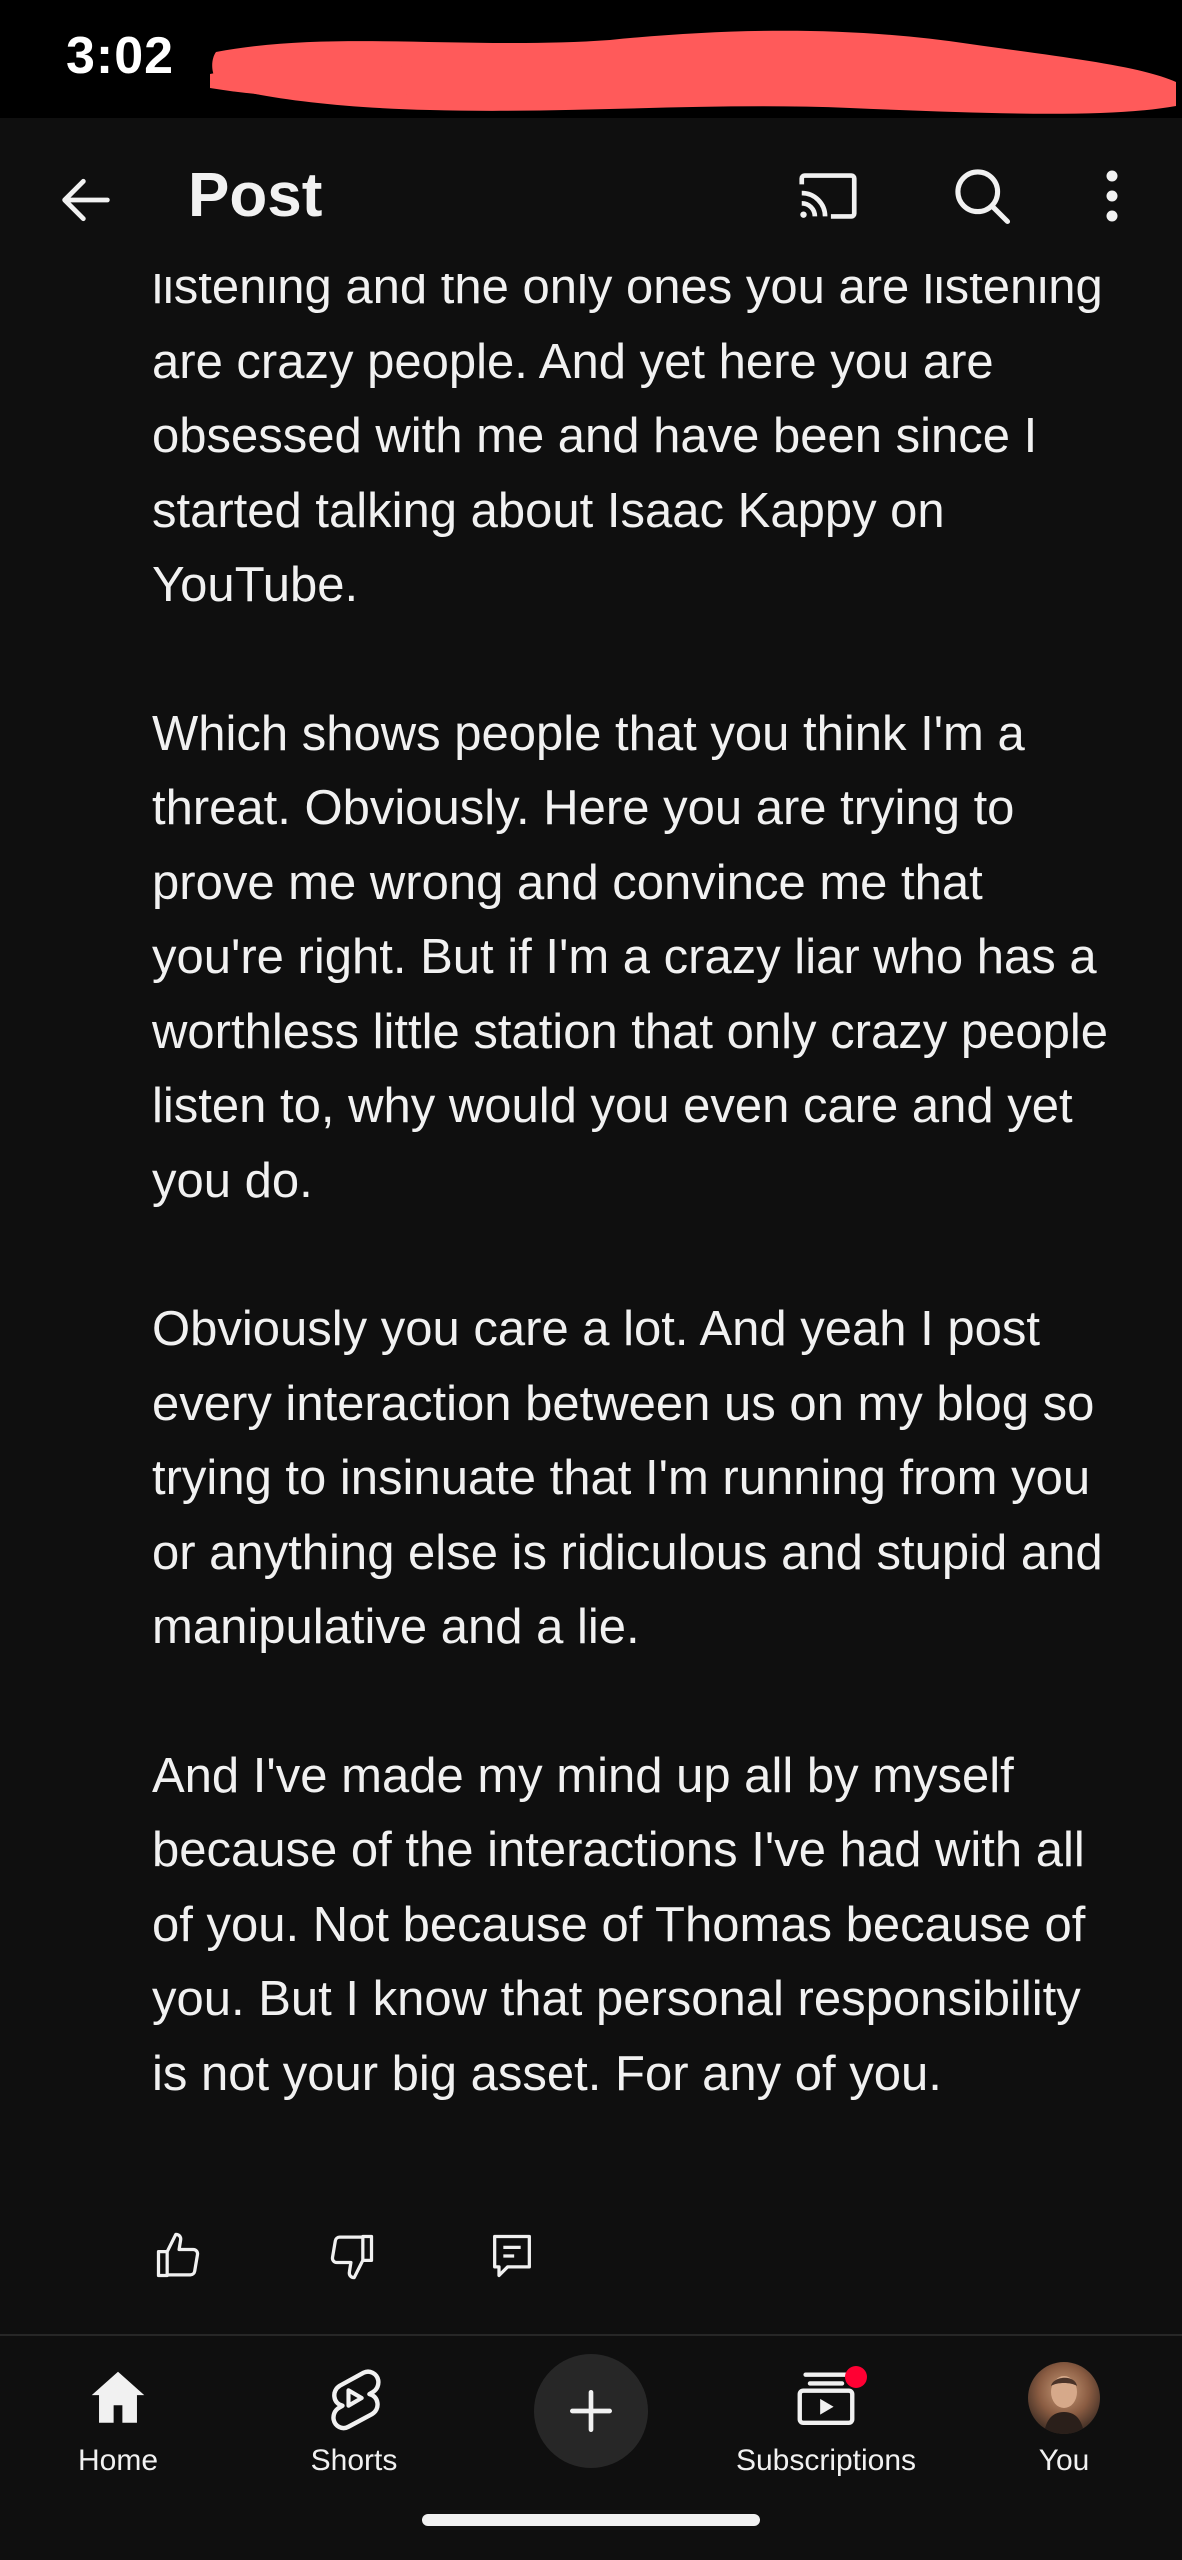 Image resolution: width=1182 pixels, height=2560 pixels. I want to click on comment-button, so click(512, 2256).